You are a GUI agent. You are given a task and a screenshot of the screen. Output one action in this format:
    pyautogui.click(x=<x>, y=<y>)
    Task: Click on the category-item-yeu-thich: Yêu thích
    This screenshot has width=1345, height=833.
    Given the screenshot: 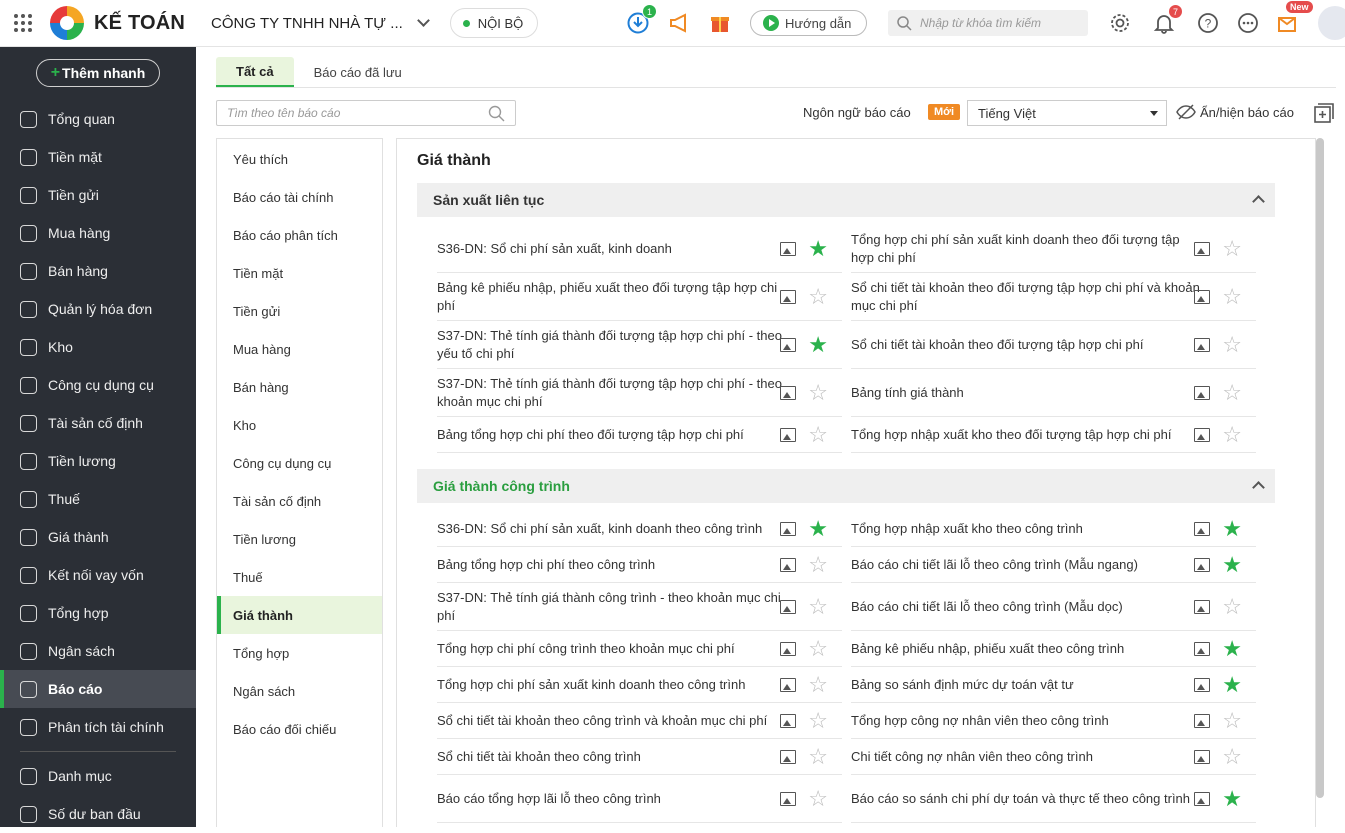 What is the action you would take?
    pyautogui.click(x=299, y=159)
    